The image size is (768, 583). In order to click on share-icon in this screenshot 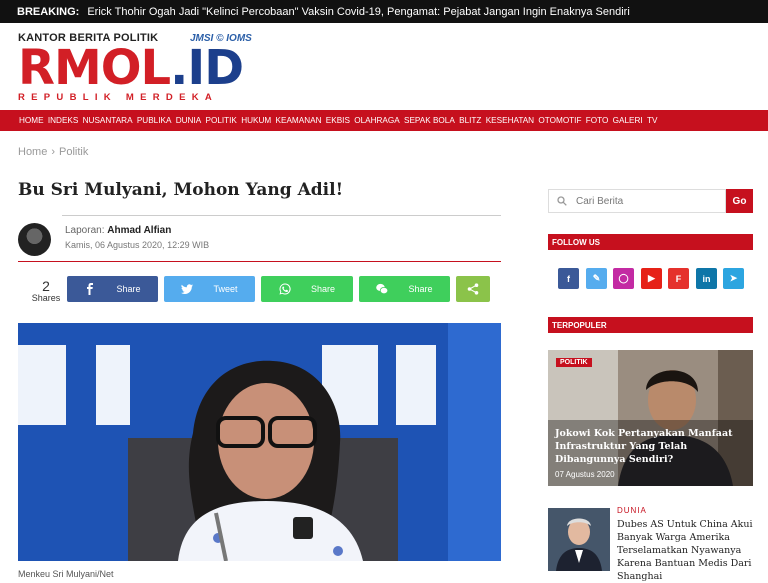, I will do `click(473, 289)`.